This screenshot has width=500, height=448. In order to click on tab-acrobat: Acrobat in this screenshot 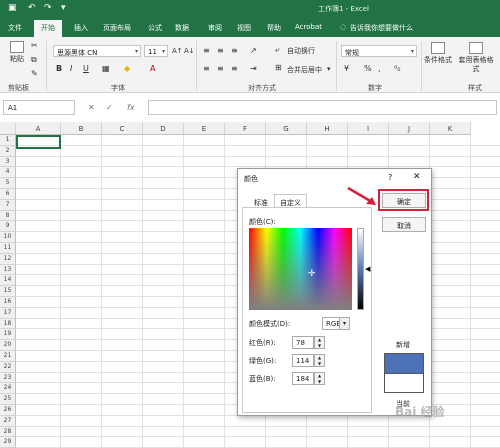, I will do `click(308, 27)`.